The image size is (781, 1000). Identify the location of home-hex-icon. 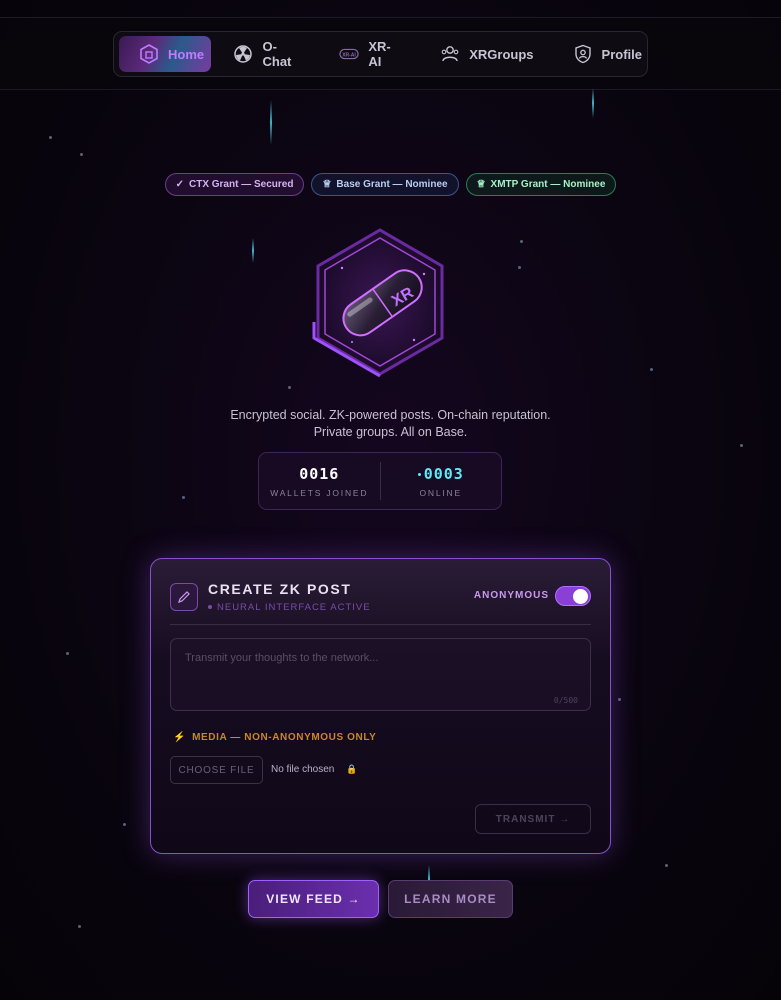
(149, 54).